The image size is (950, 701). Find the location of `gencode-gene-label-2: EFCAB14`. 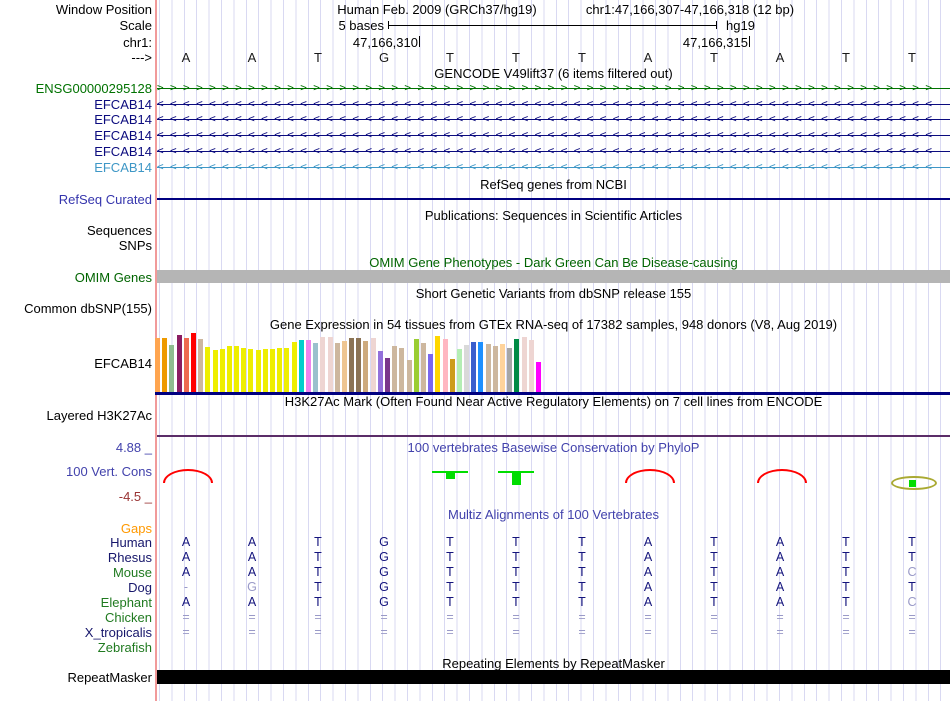

gencode-gene-label-2: EFCAB14 is located at coordinates (123, 104).